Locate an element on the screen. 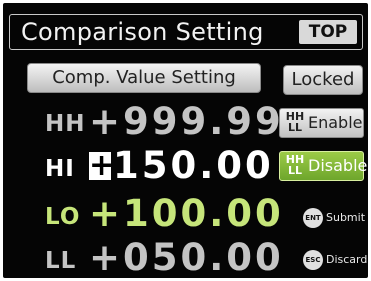  hh-label: HH is located at coordinates (65, 124).